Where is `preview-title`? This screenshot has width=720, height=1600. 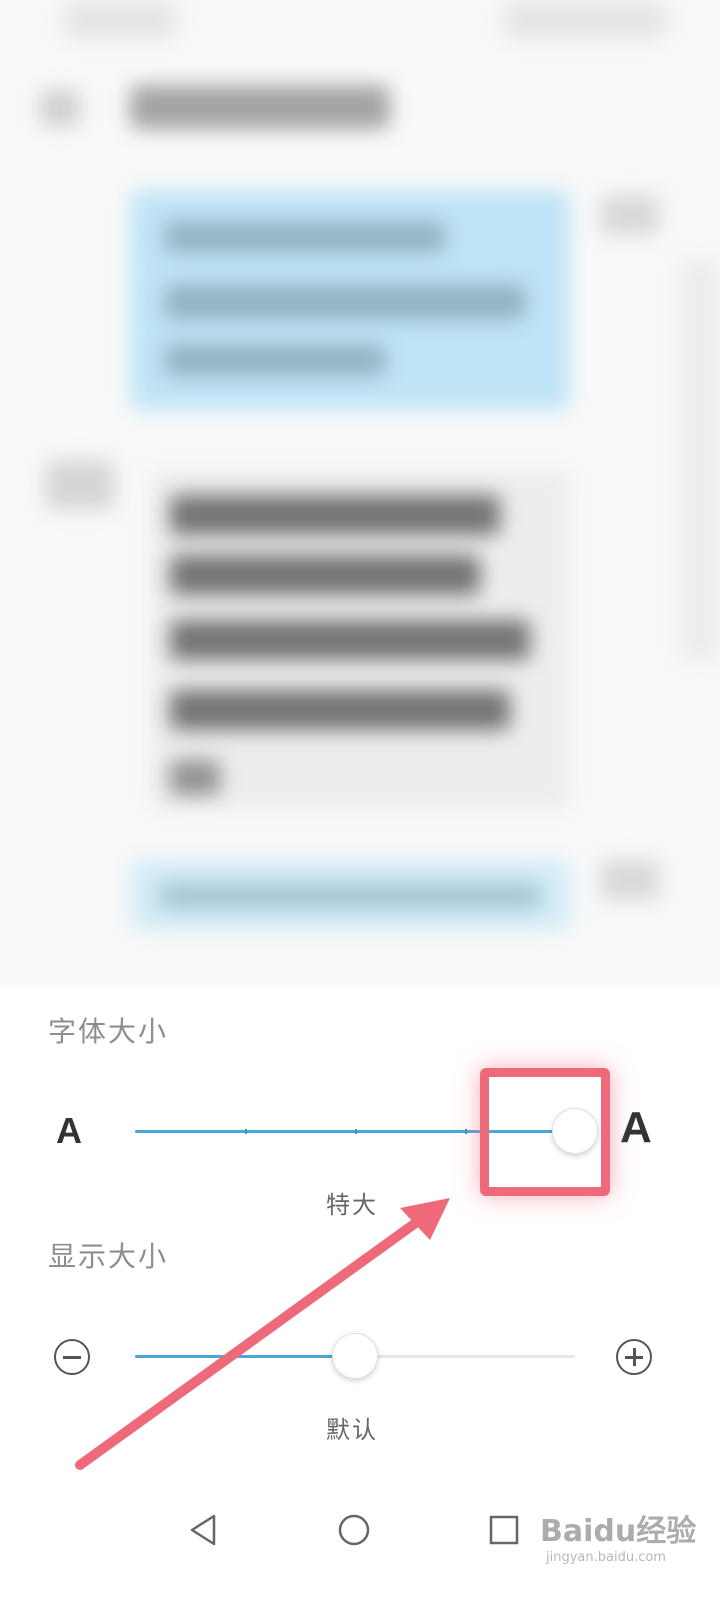 preview-title is located at coordinates (260, 107).